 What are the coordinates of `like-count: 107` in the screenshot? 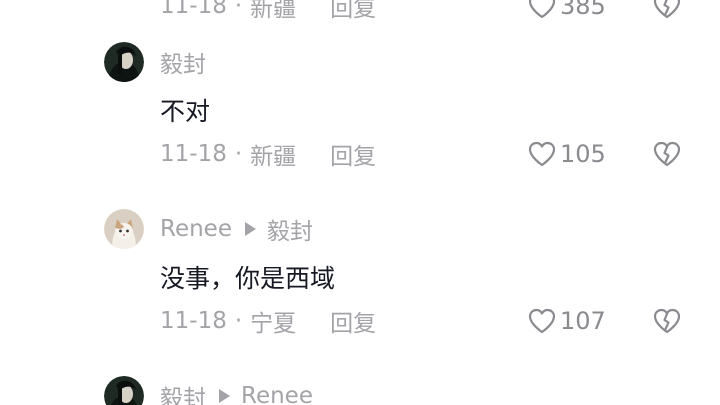 It's located at (583, 321).